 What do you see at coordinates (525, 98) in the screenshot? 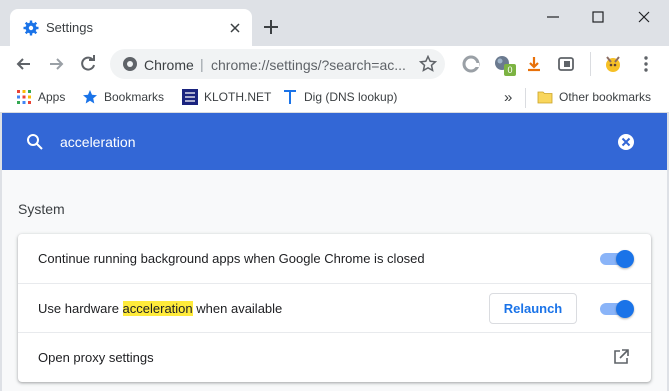
I see `bookmarks-divider` at bounding box center [525, 98].